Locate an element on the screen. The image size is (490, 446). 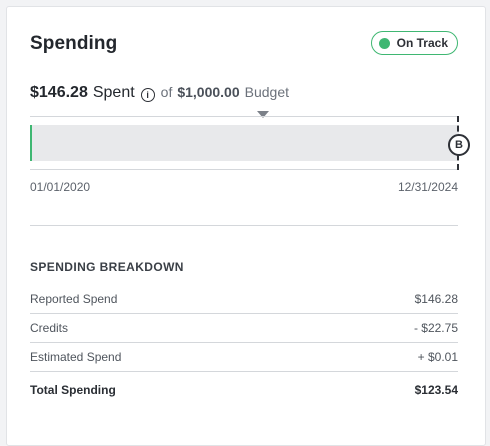
period-start-date: 01/01/2020 is located at coordinates (60, 187).